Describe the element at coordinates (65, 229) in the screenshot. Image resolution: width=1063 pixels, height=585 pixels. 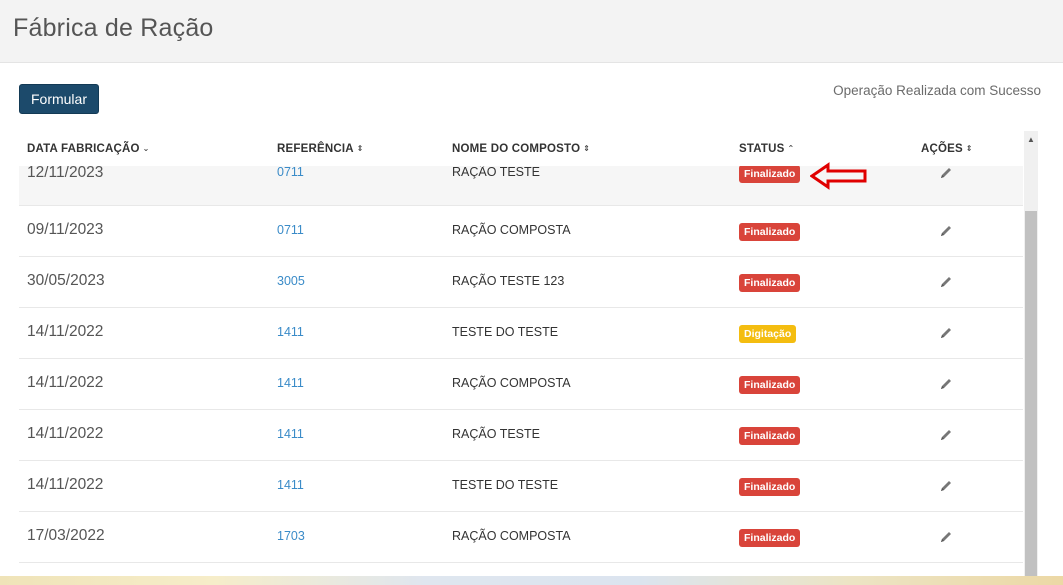
I see `cell-date: 09/11/2023` at that location.